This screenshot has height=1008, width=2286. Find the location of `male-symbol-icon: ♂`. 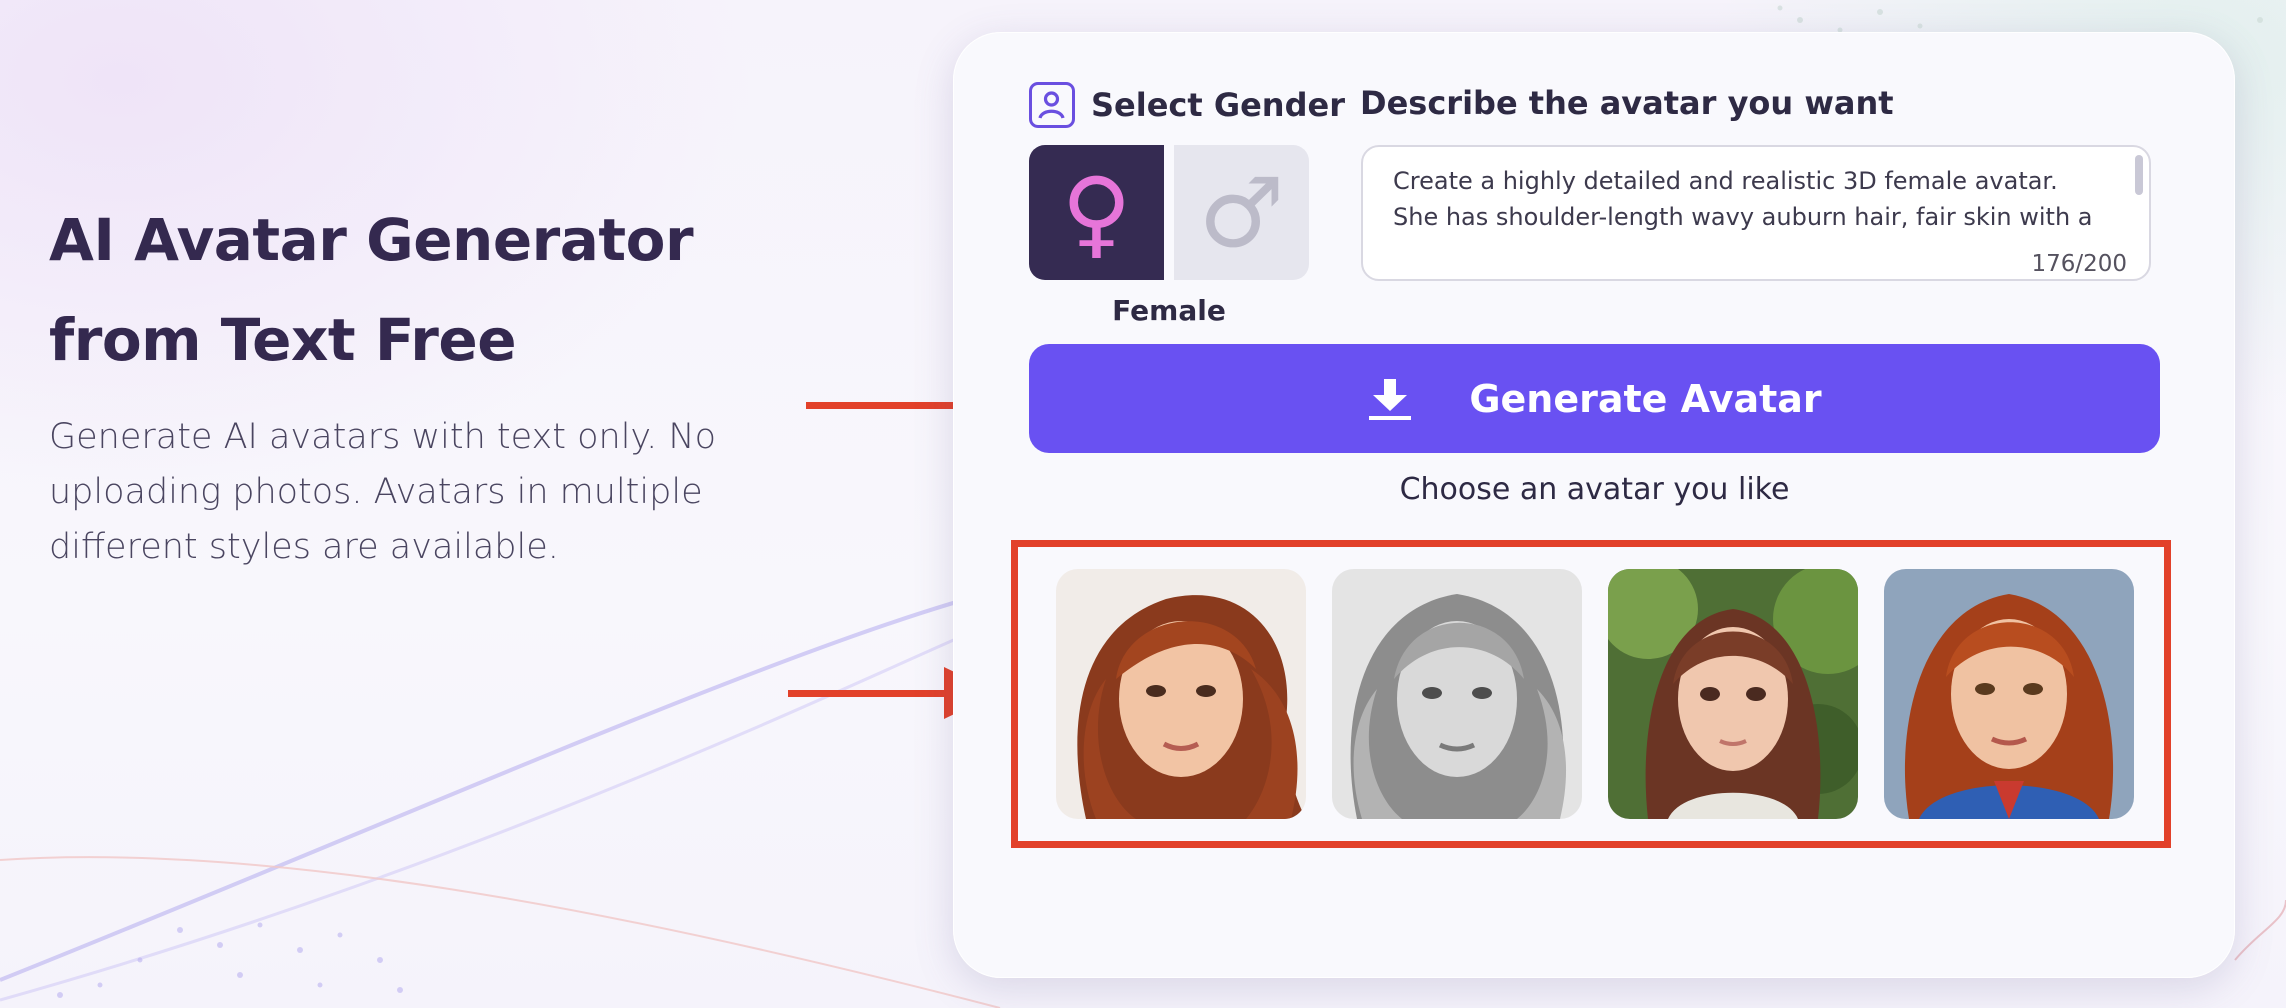

male-symbol-icon: ♂ is located at coordinates (1241, 212).